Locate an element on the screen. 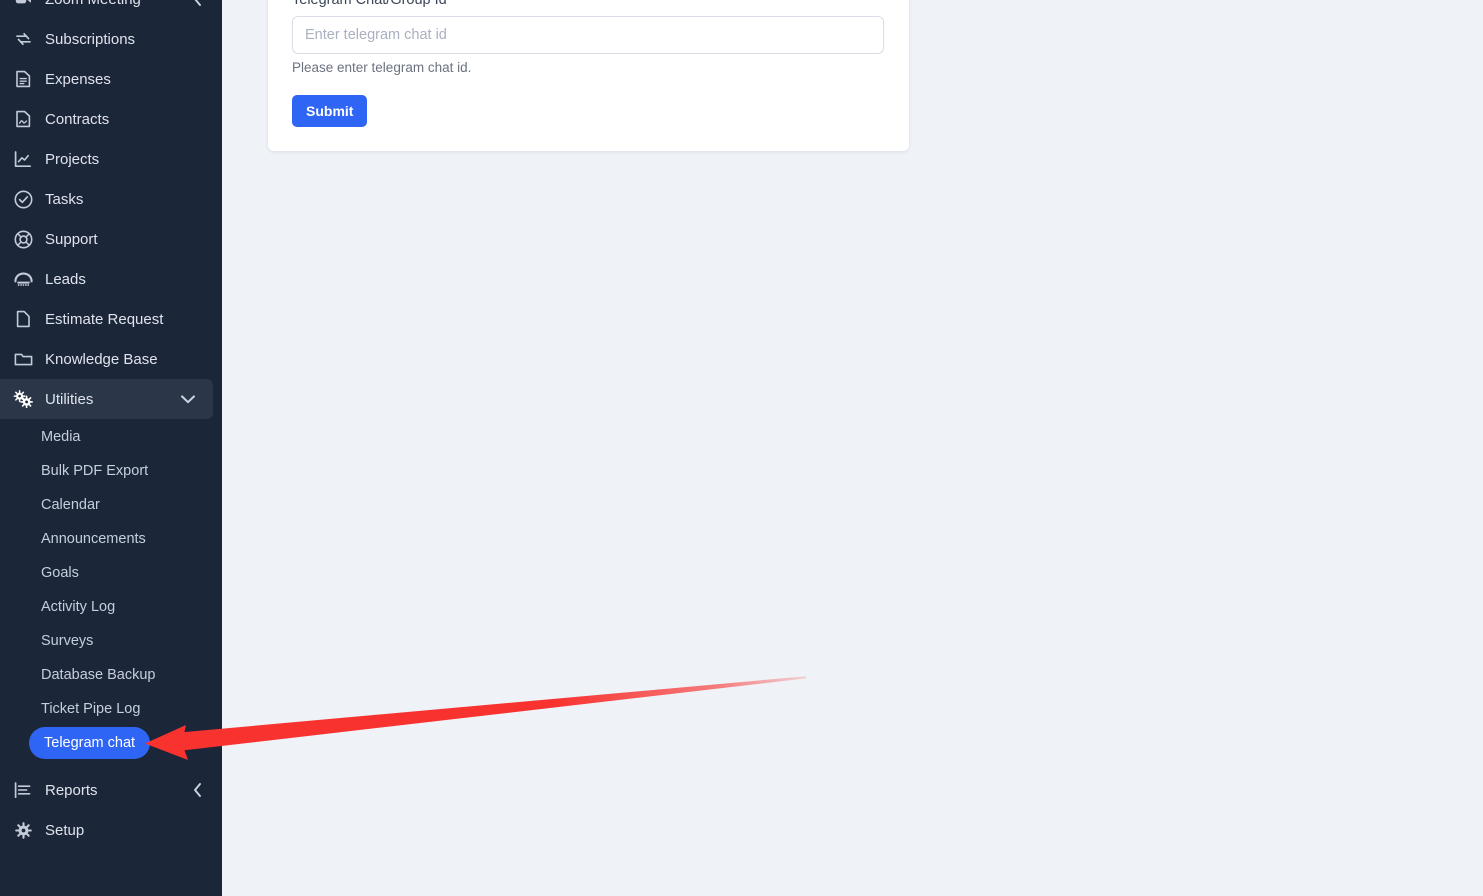  bar-chart-icon is located at coordinates (23, 790).